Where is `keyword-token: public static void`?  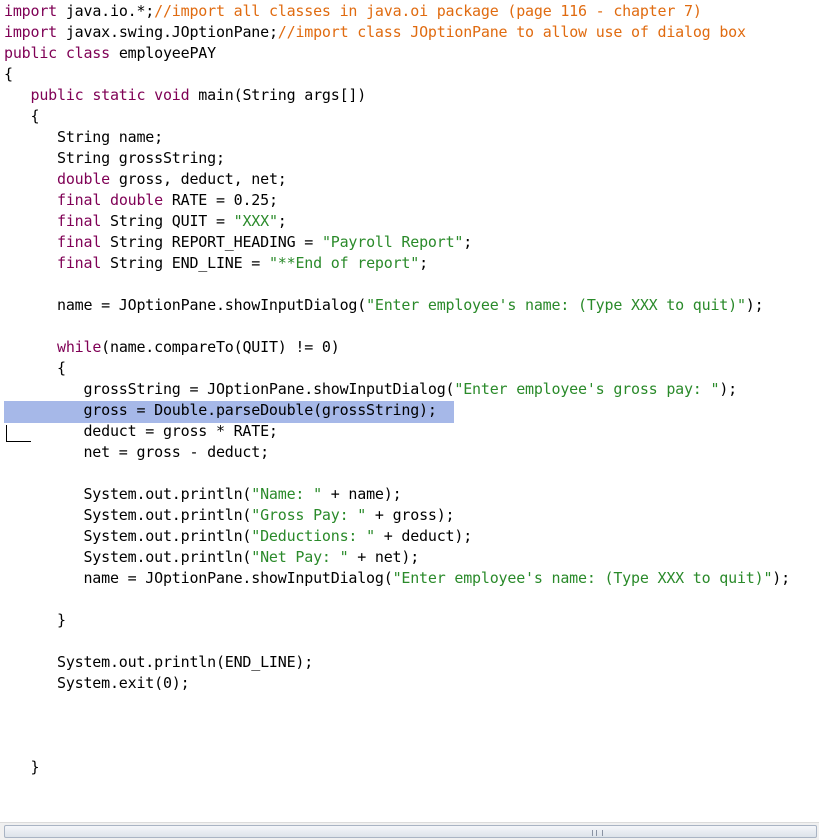
keyword-token: public static void is located at coordinates (110, 95).